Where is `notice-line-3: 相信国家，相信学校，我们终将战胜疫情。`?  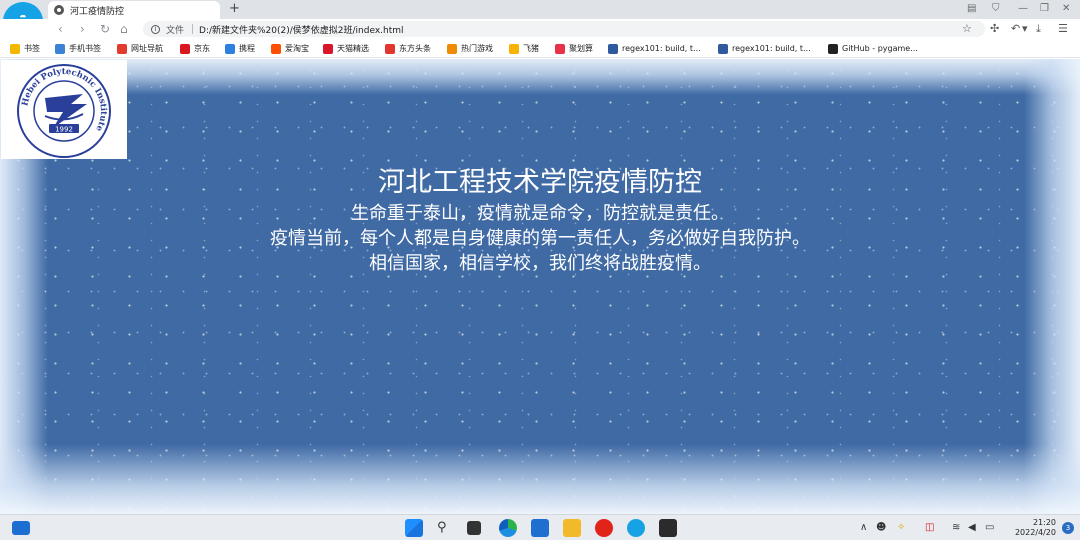 notice-line-3: 相信国家，相信学校，我们终将战胜疫情。 is located at coordinates (540, 263).